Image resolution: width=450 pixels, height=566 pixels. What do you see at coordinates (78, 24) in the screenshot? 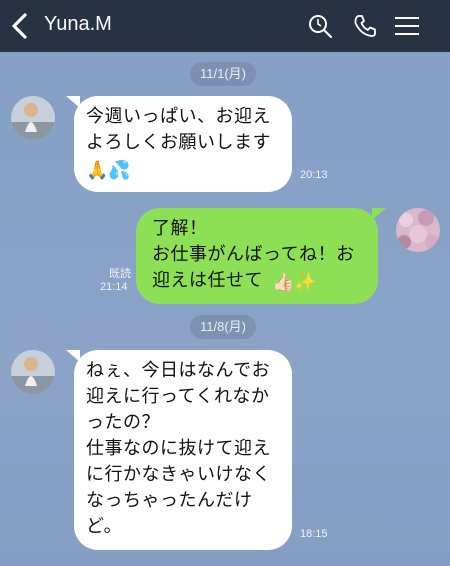
I see `chat-title: Yuna.M` at bounding box center [78, 24].